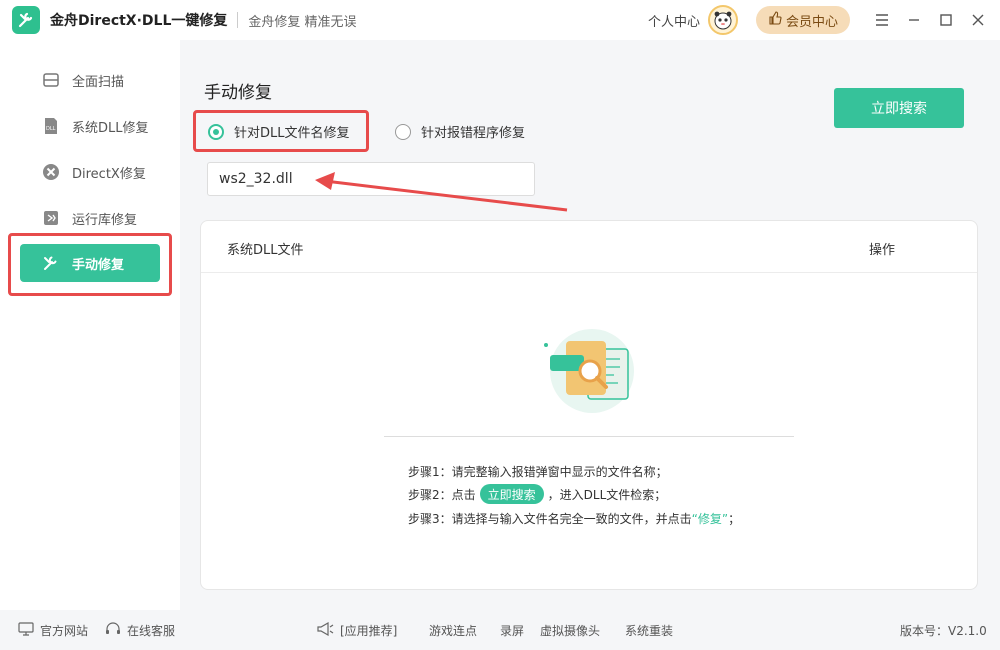  I want to click on step-3-prefix: 步骤3：请选择与输入文件名完全一致的文件，并点击, so click(550, 519).